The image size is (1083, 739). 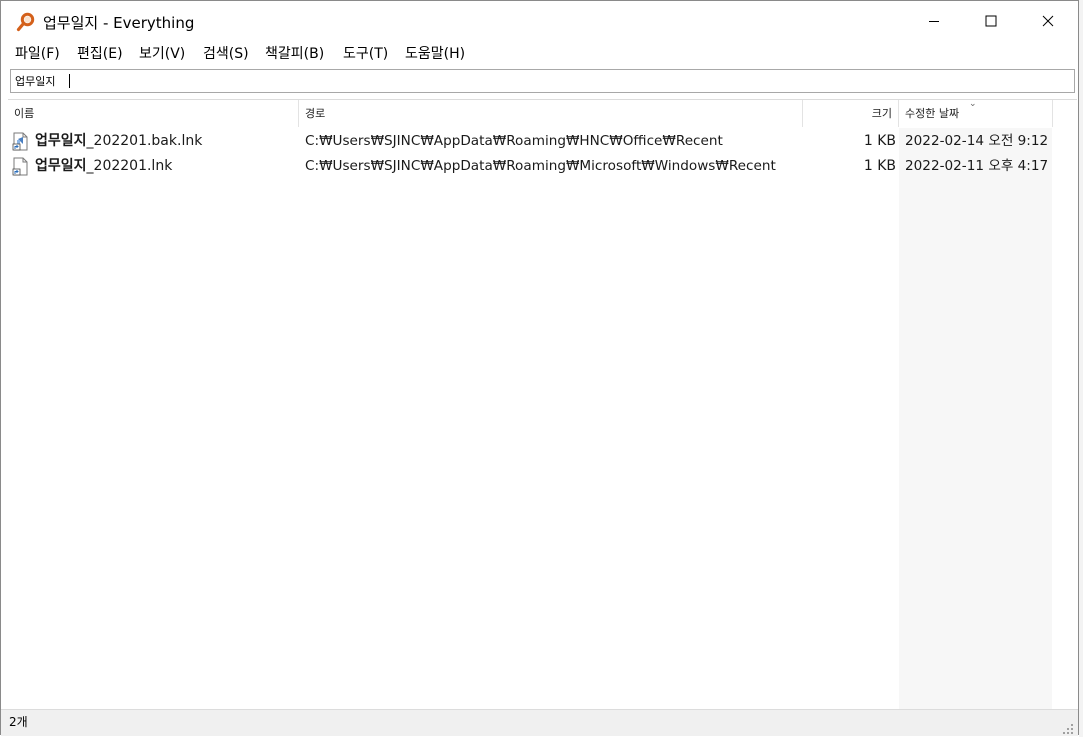 I want to click on file-name: 업무일지_202201.lnk, so click(x=103, y=166).